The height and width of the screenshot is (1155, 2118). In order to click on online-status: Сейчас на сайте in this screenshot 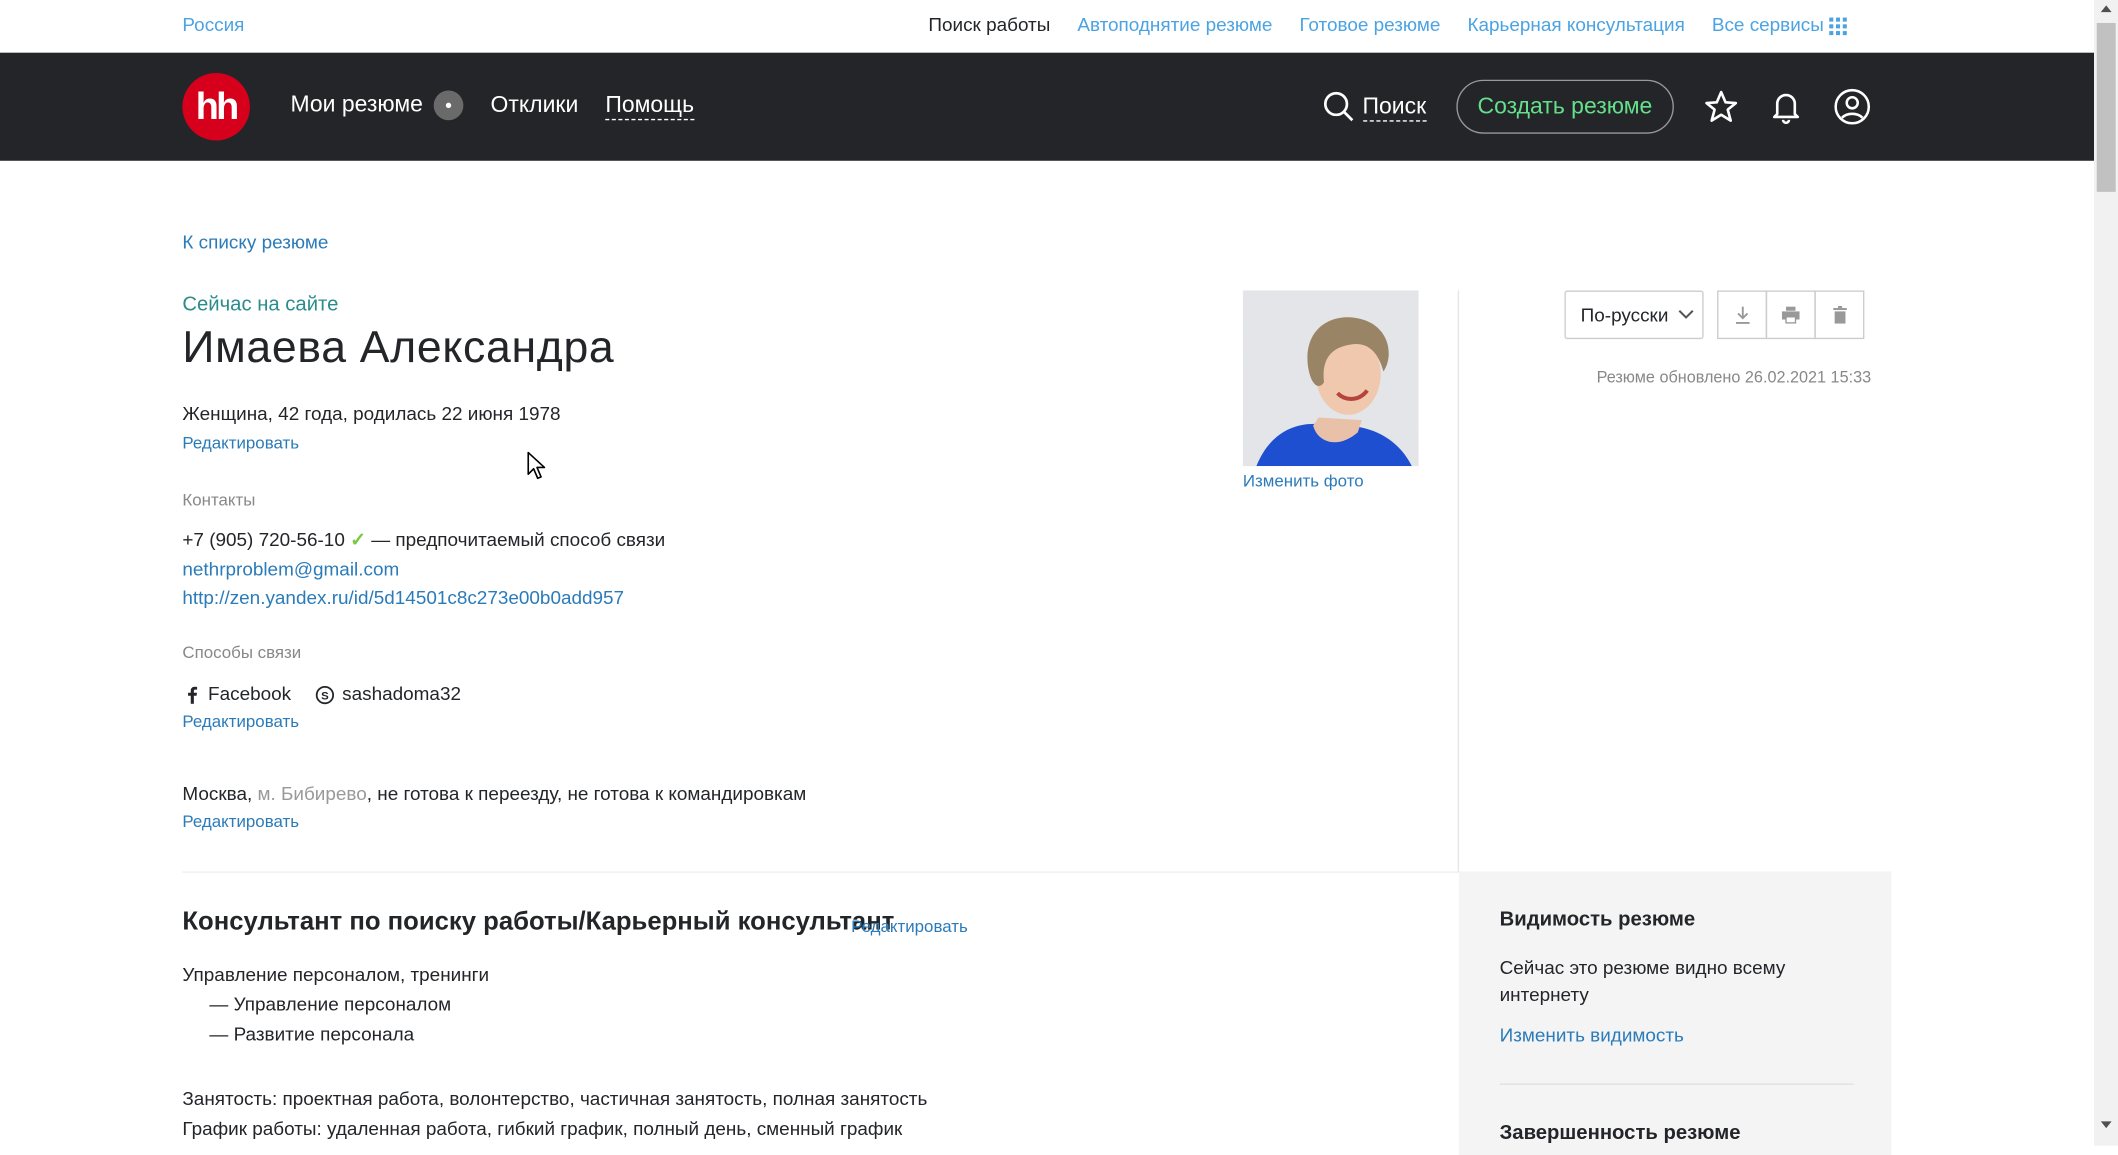, I will do `click(260, 305)`.